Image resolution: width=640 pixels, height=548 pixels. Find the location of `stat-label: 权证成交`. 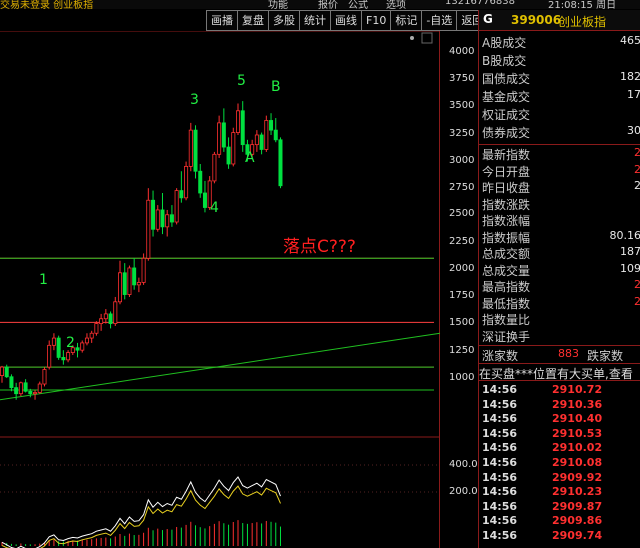

stat-label: 权证成交 is located at coordinates (506, 115).